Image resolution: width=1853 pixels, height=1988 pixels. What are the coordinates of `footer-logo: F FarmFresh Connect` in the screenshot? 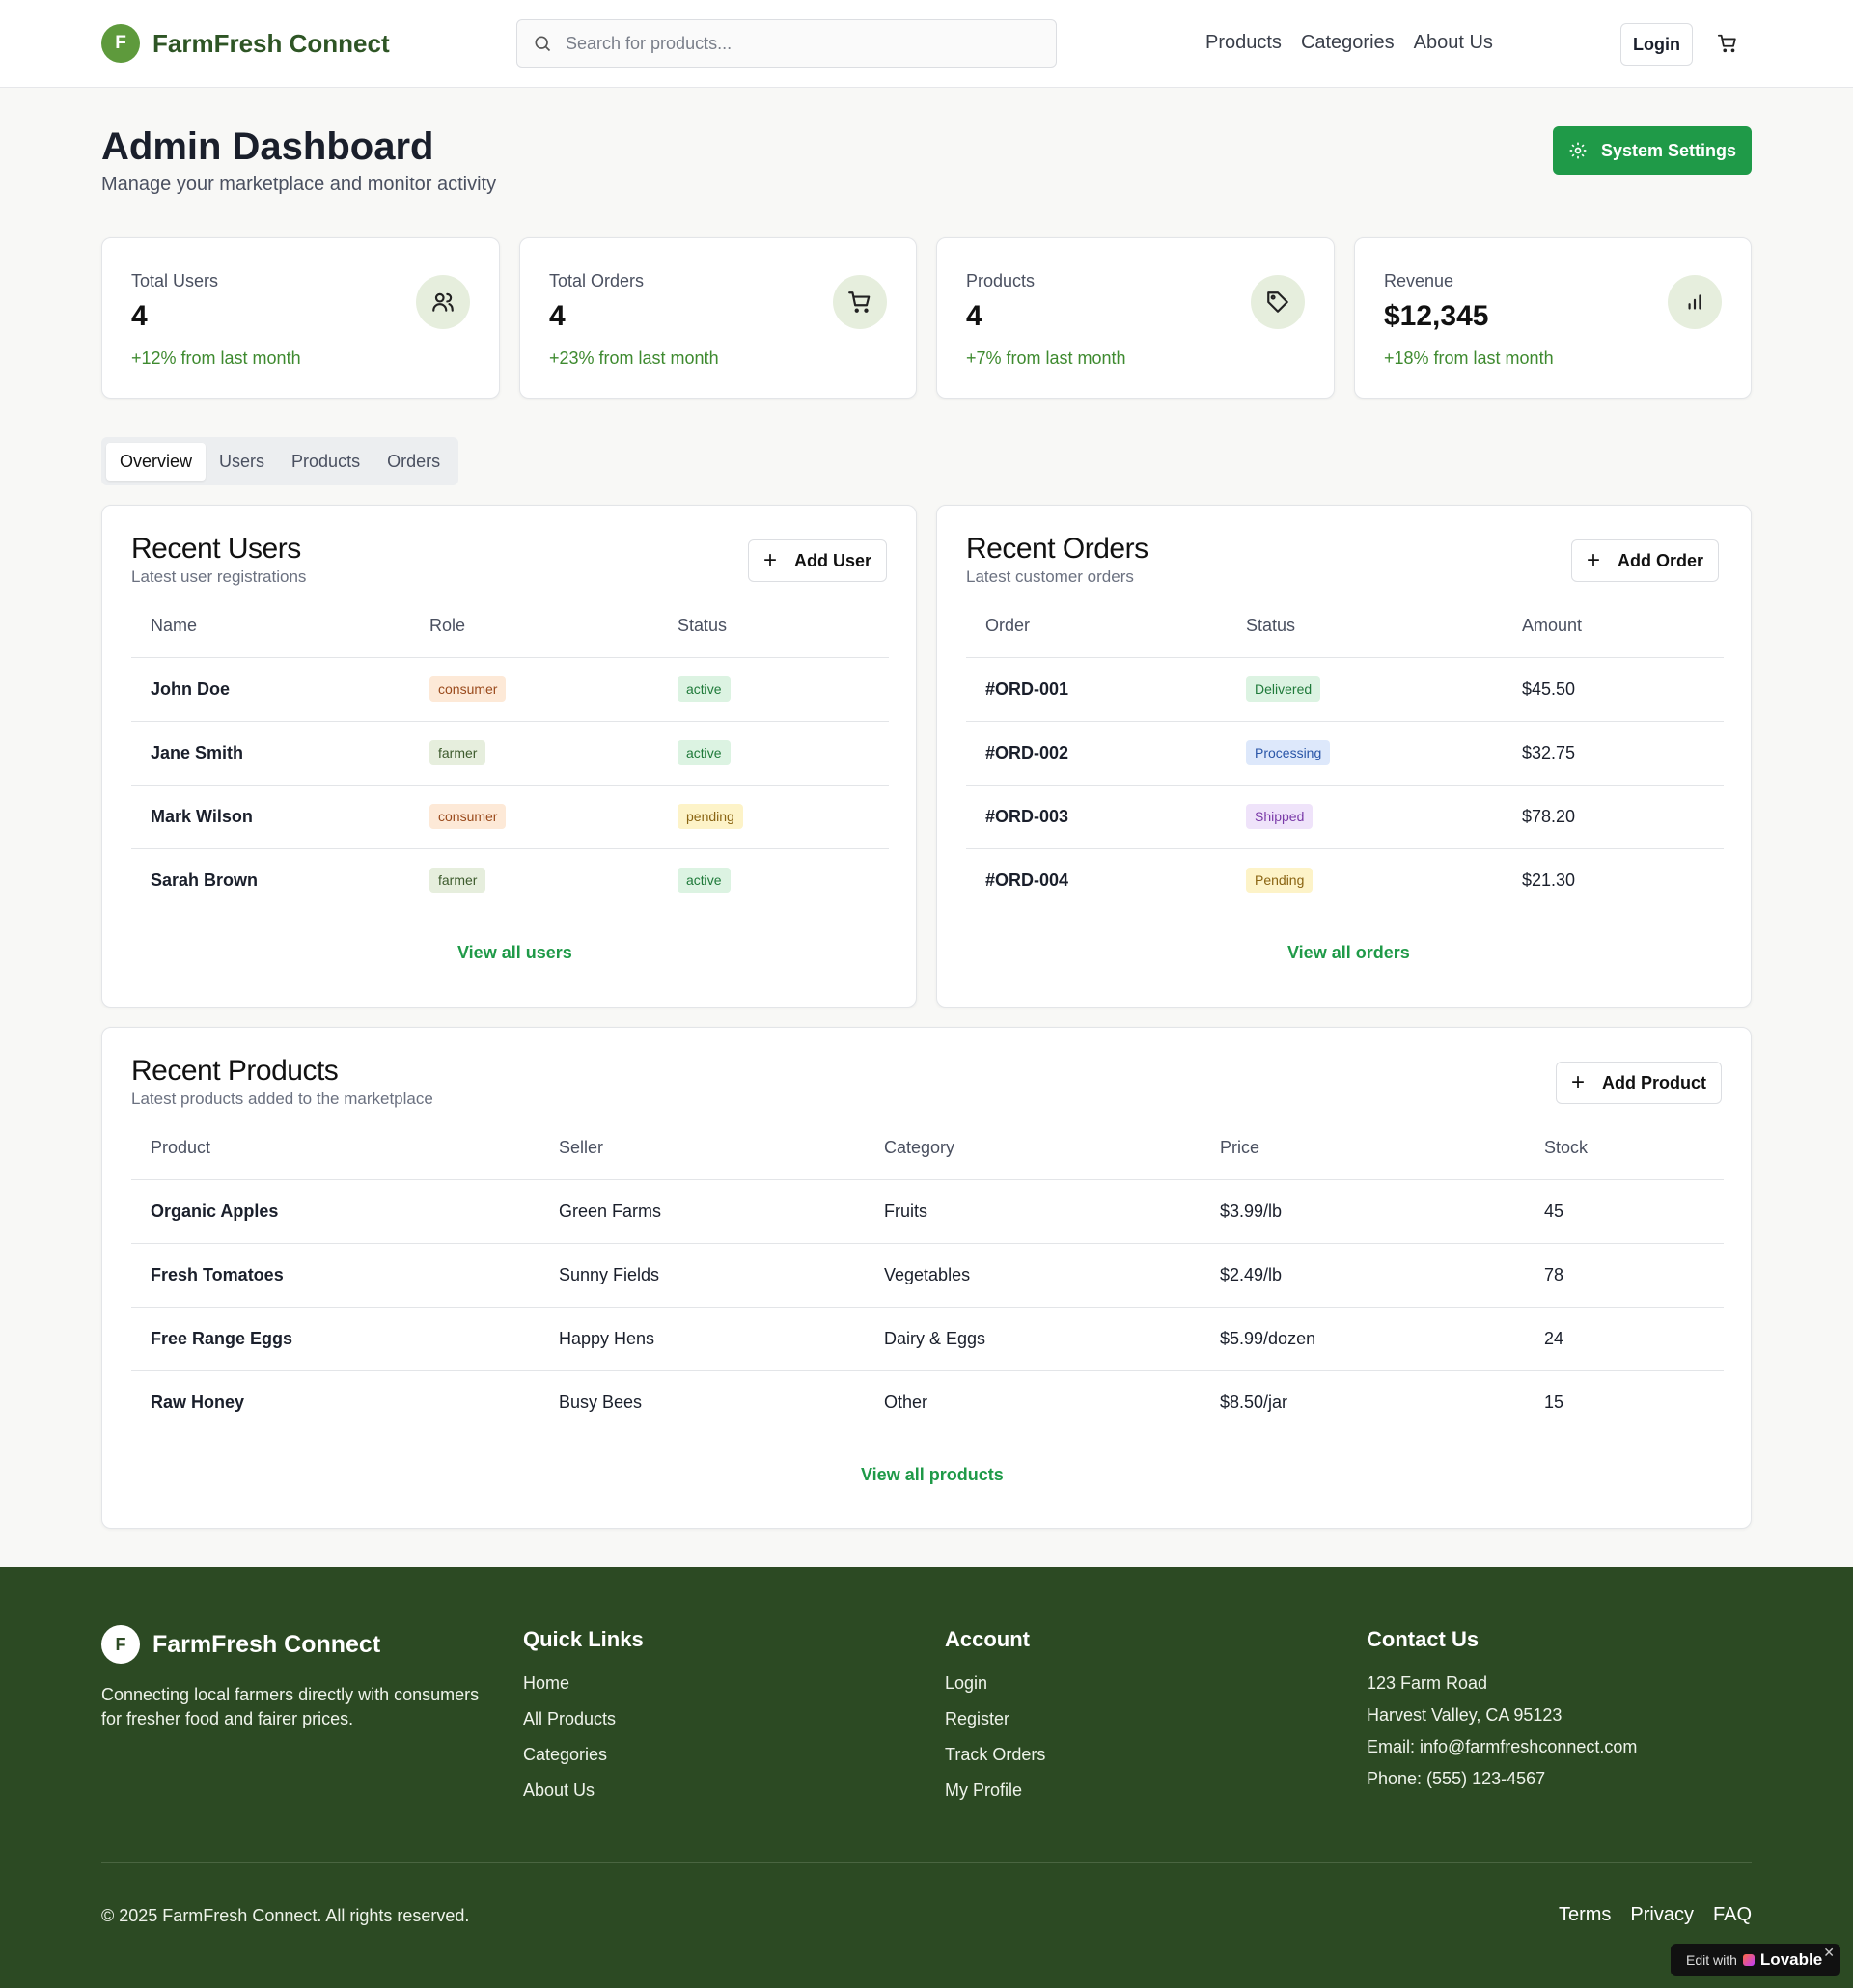 It's located at (240, 1644).